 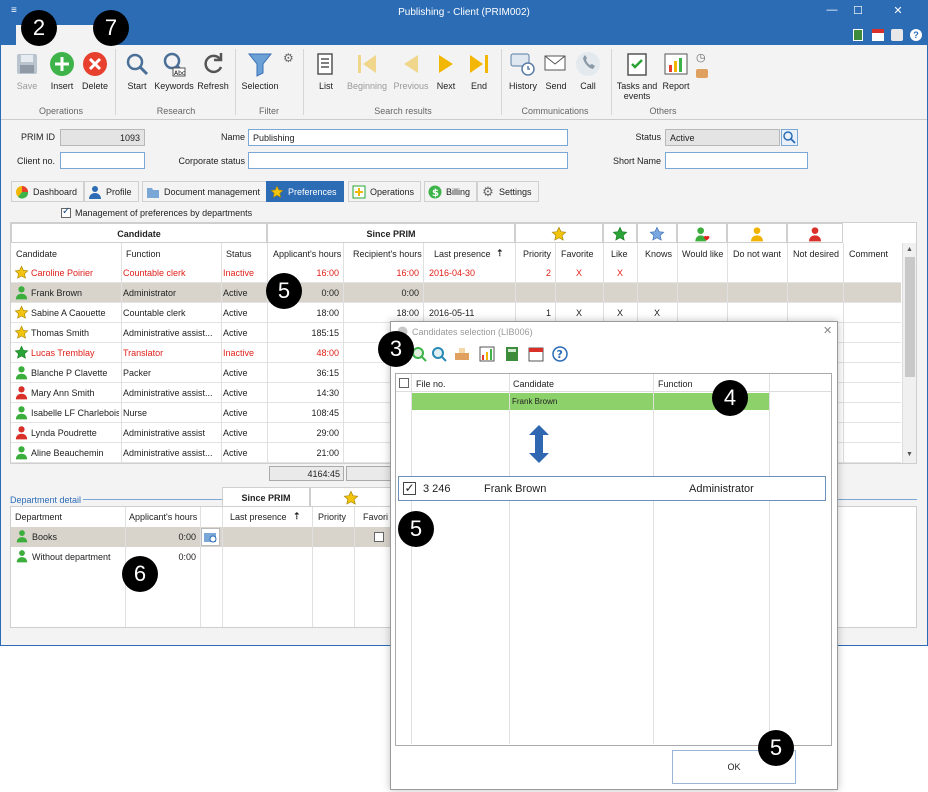 I want to click on call-button: Call, so click(x=588, y=70).